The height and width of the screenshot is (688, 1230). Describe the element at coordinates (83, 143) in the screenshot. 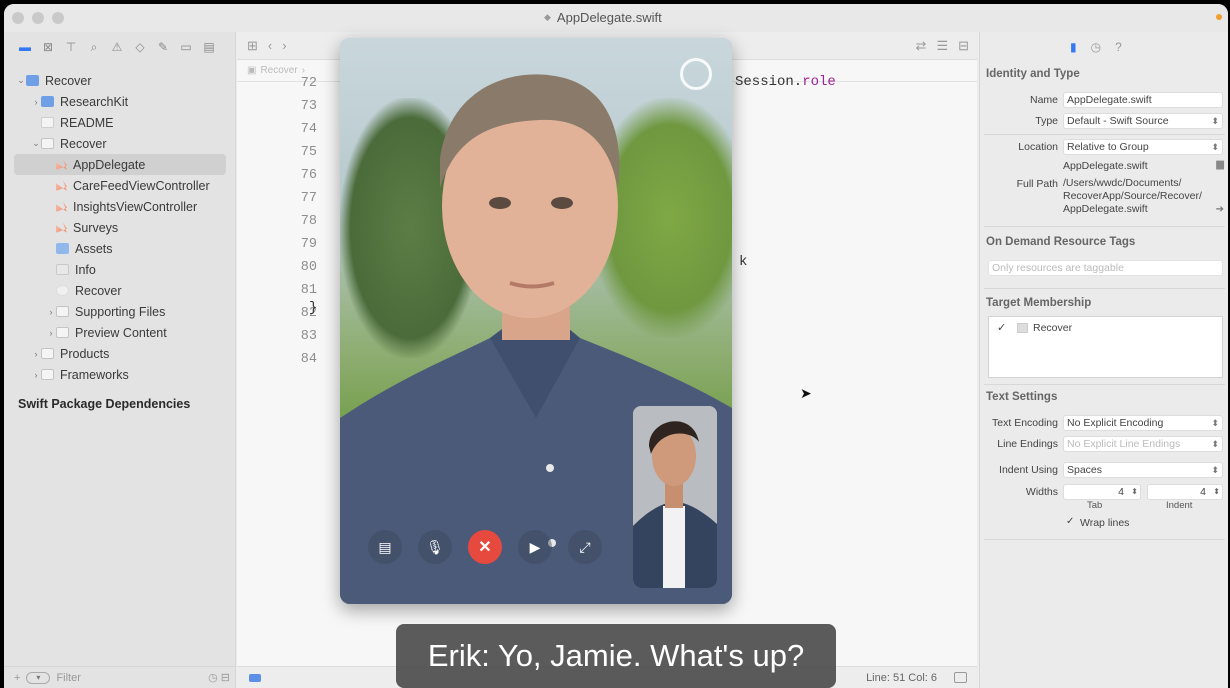

I see `navigator-item-label: Recover` at that location.